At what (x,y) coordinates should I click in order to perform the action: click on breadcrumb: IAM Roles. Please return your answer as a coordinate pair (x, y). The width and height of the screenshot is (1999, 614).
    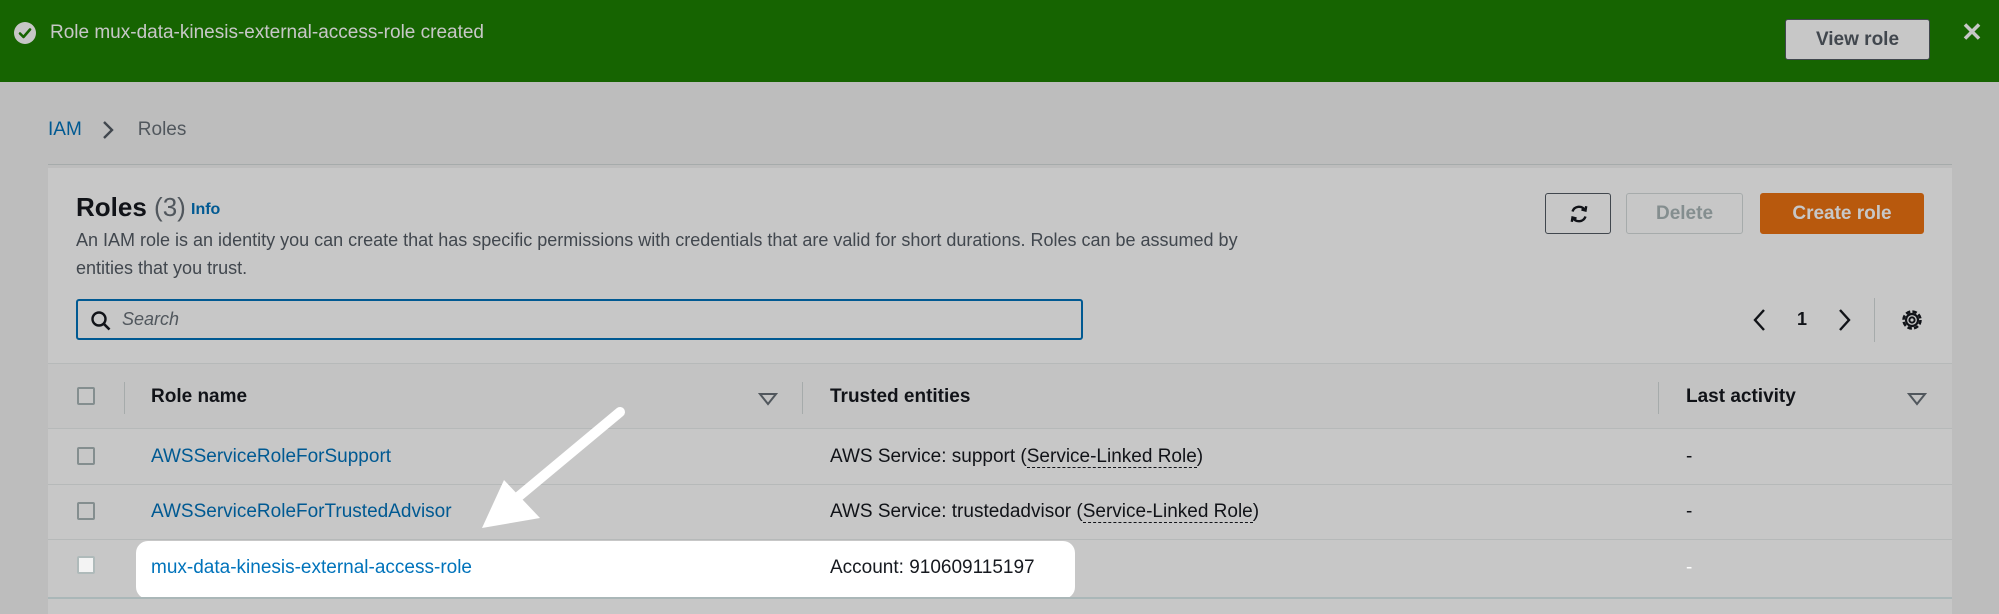
    Looking at the image, I should click on (117, 130).